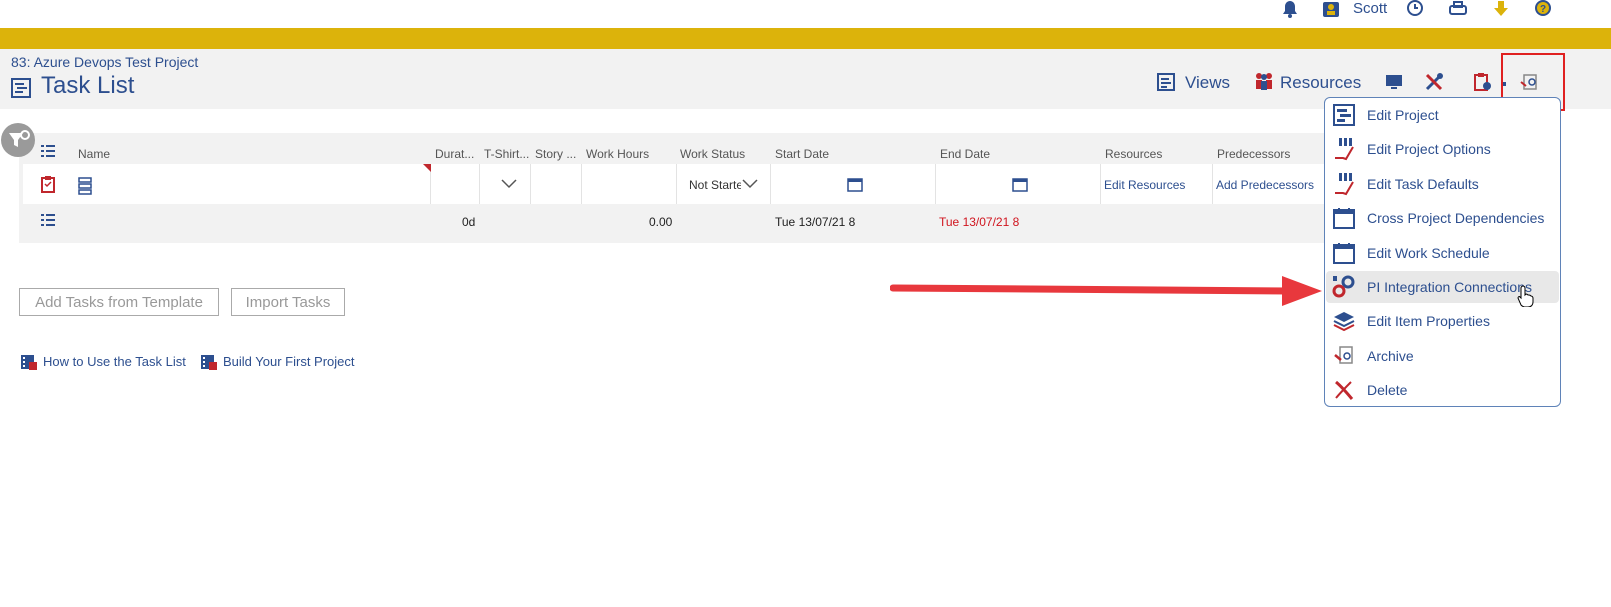  I want to click on column-header-work-status: Work Status, so click(712, 154).